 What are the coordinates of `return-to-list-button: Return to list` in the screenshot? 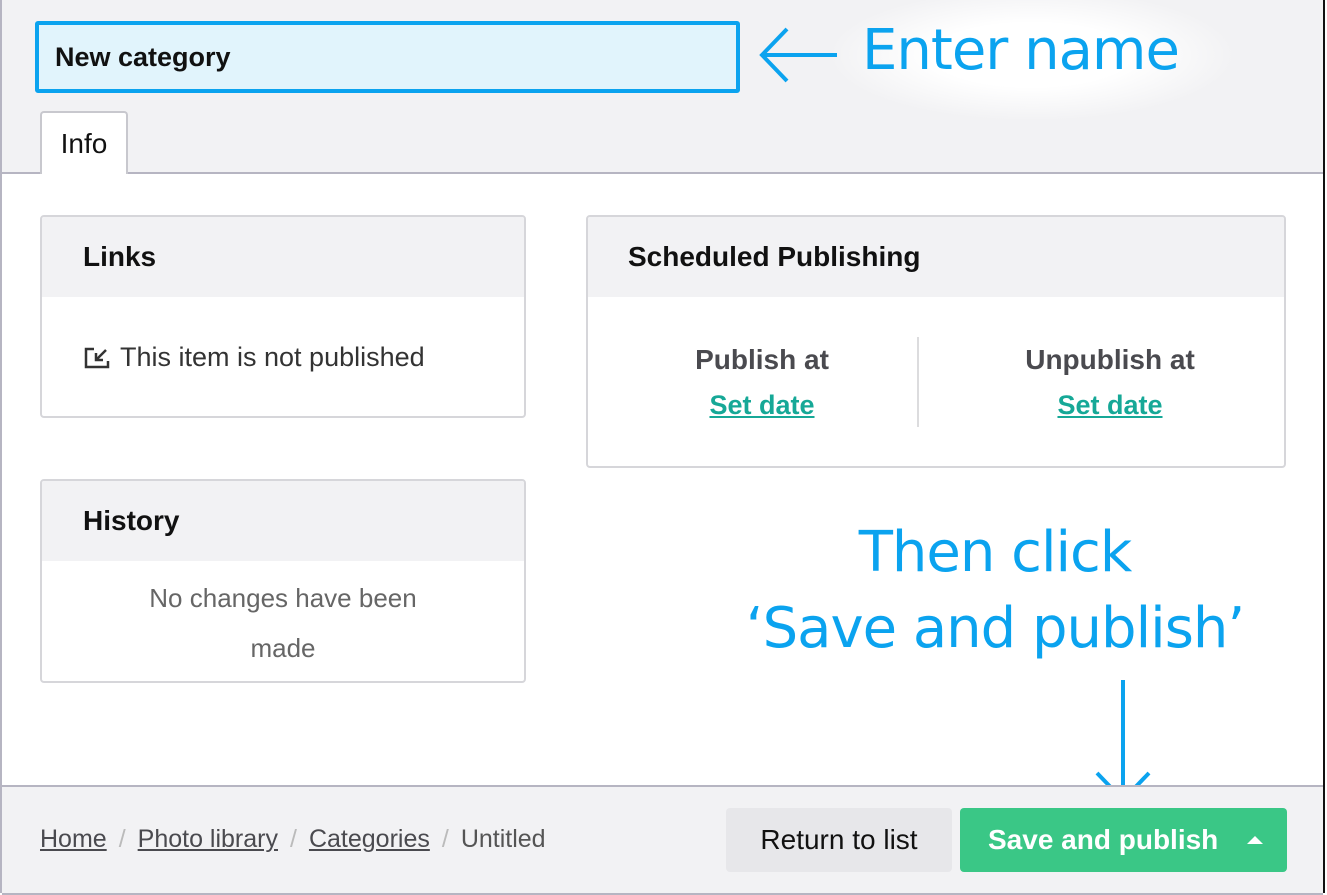 It's located at (839, 840).